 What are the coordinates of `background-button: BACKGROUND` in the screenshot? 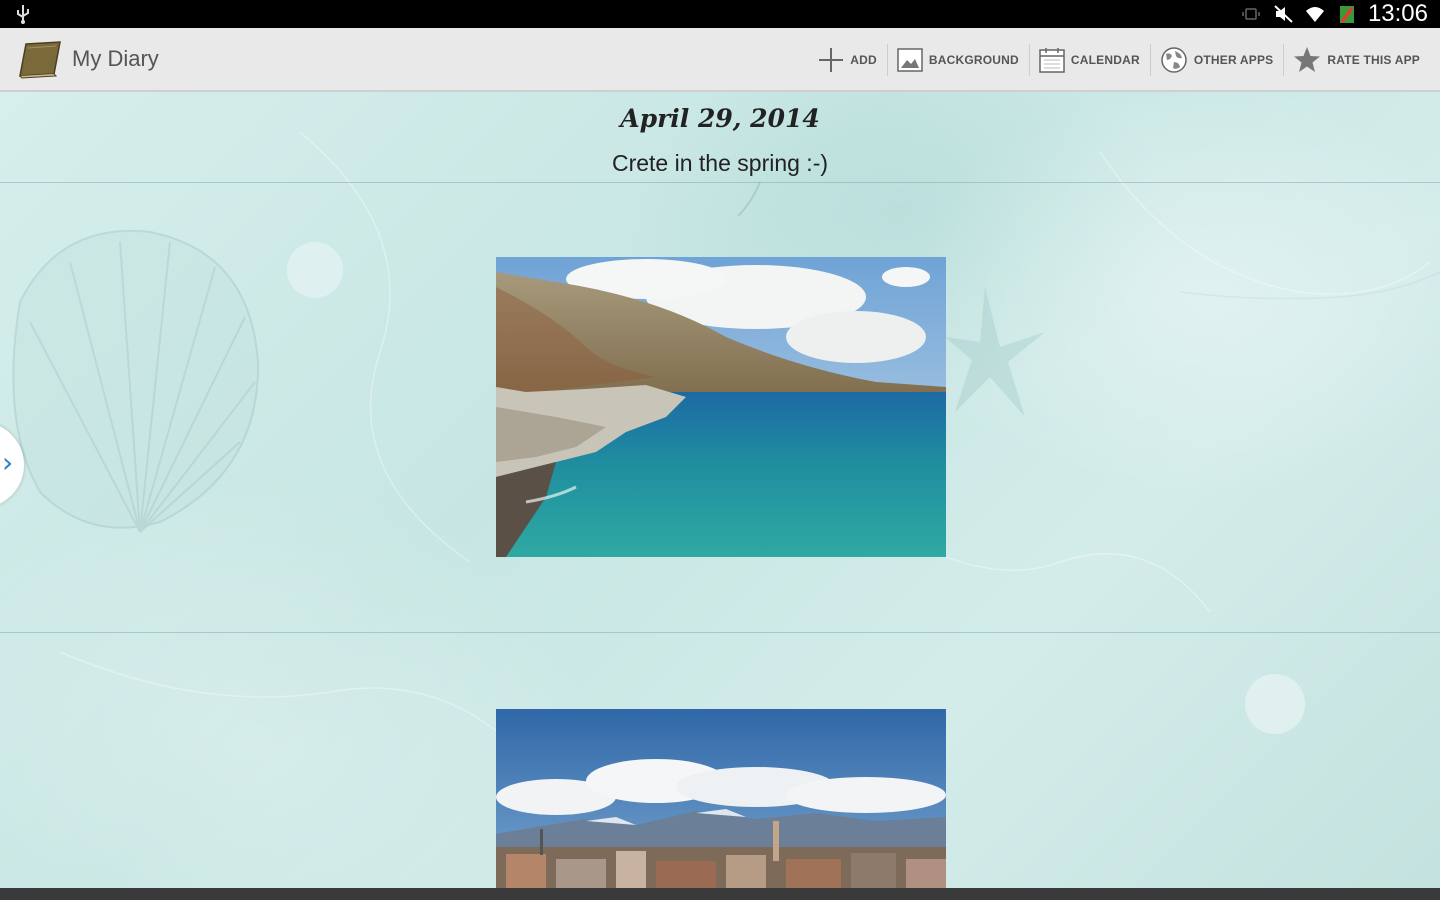 It's located at (957, 60).